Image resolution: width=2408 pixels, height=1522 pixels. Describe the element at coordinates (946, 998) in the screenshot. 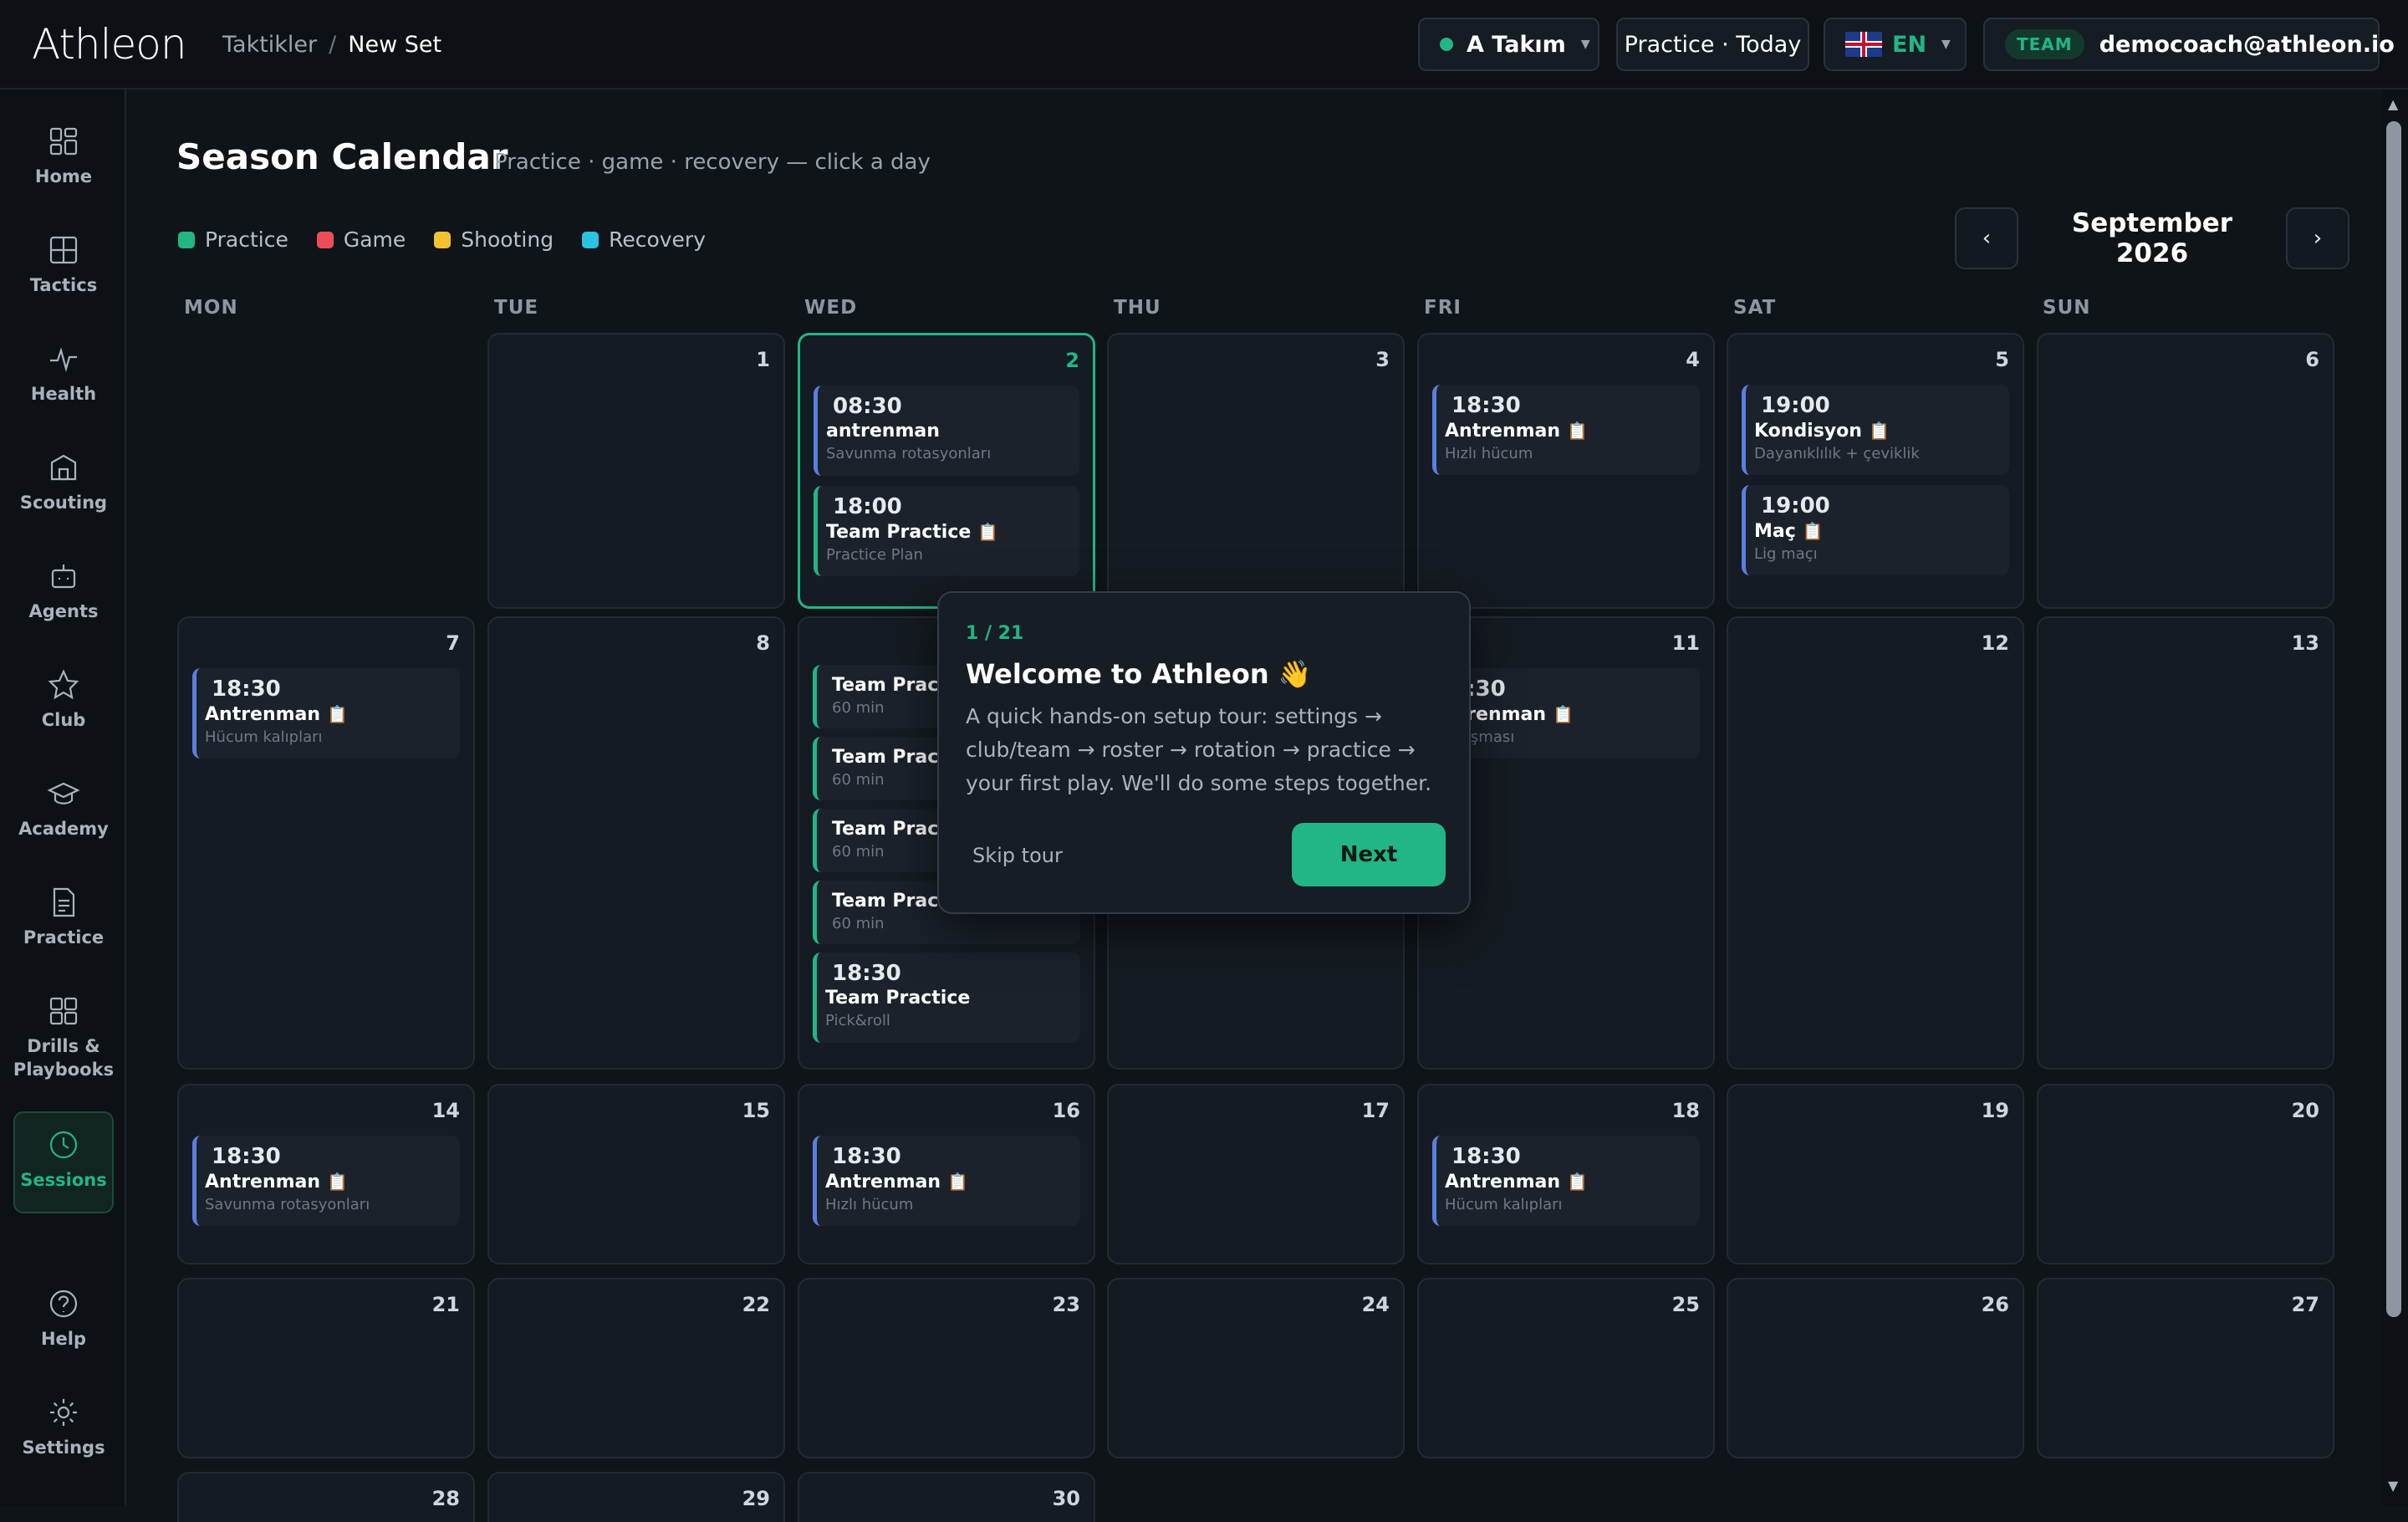

I see `calendar-event: 18:30 Team Practice Pick&roll` at that location.